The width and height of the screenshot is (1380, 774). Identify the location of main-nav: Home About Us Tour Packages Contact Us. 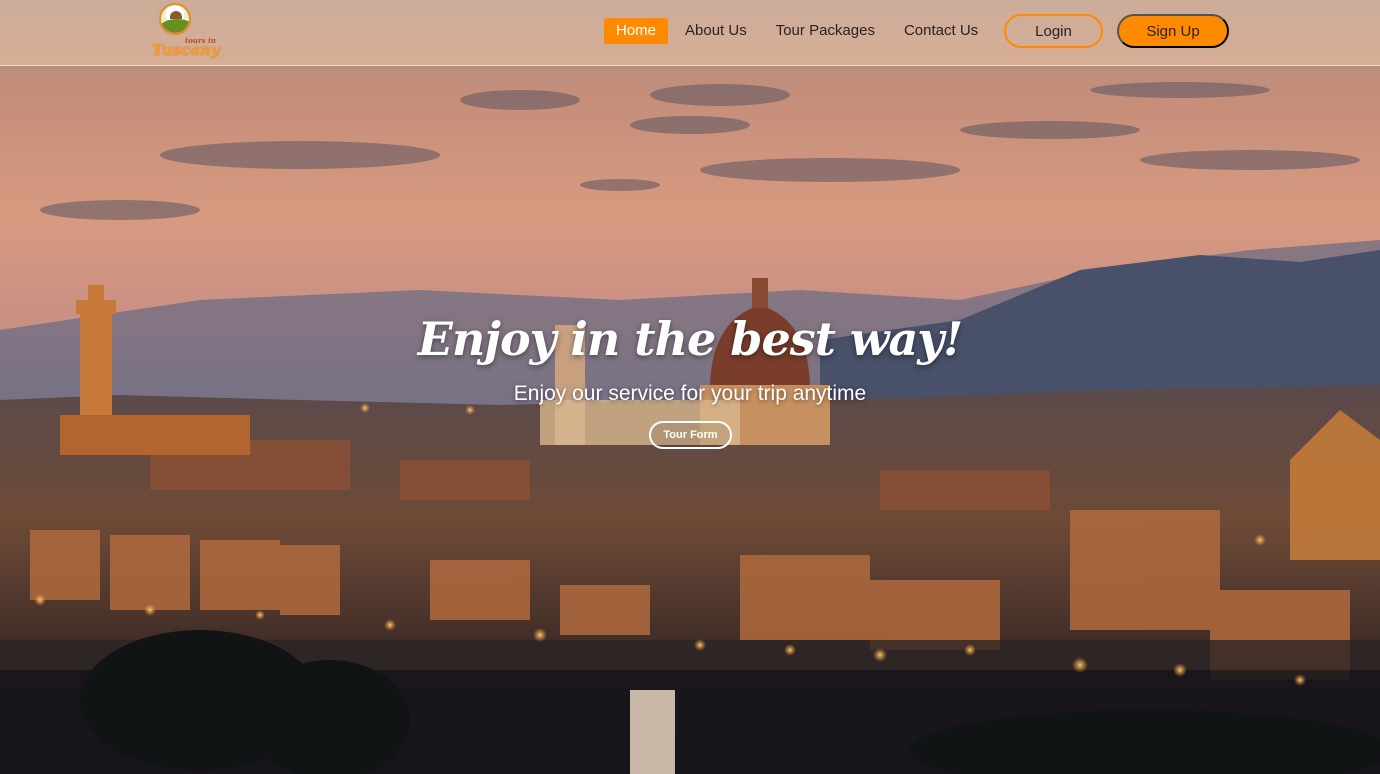
(805, 31).